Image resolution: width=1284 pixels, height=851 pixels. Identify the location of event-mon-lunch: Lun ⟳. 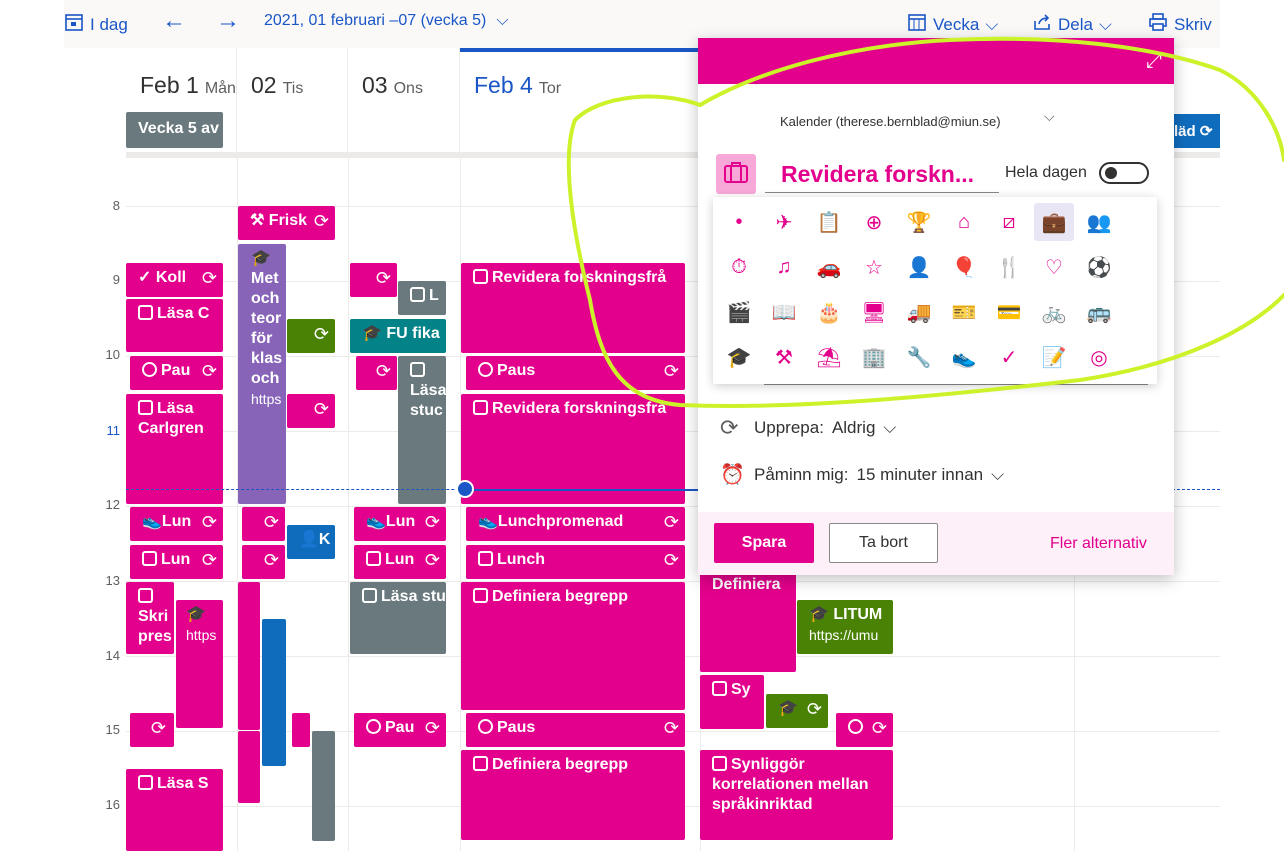
(176, 562).